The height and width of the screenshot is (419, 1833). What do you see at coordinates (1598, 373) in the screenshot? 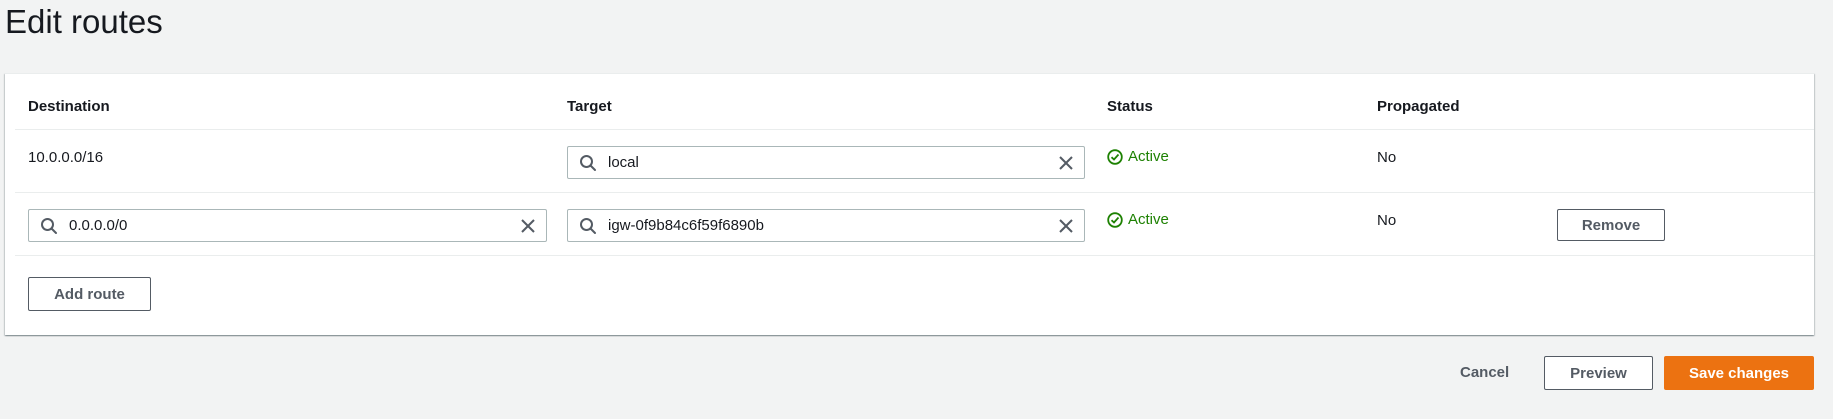
I see `preview-button: Preview` at bounding box center [1598, 373].